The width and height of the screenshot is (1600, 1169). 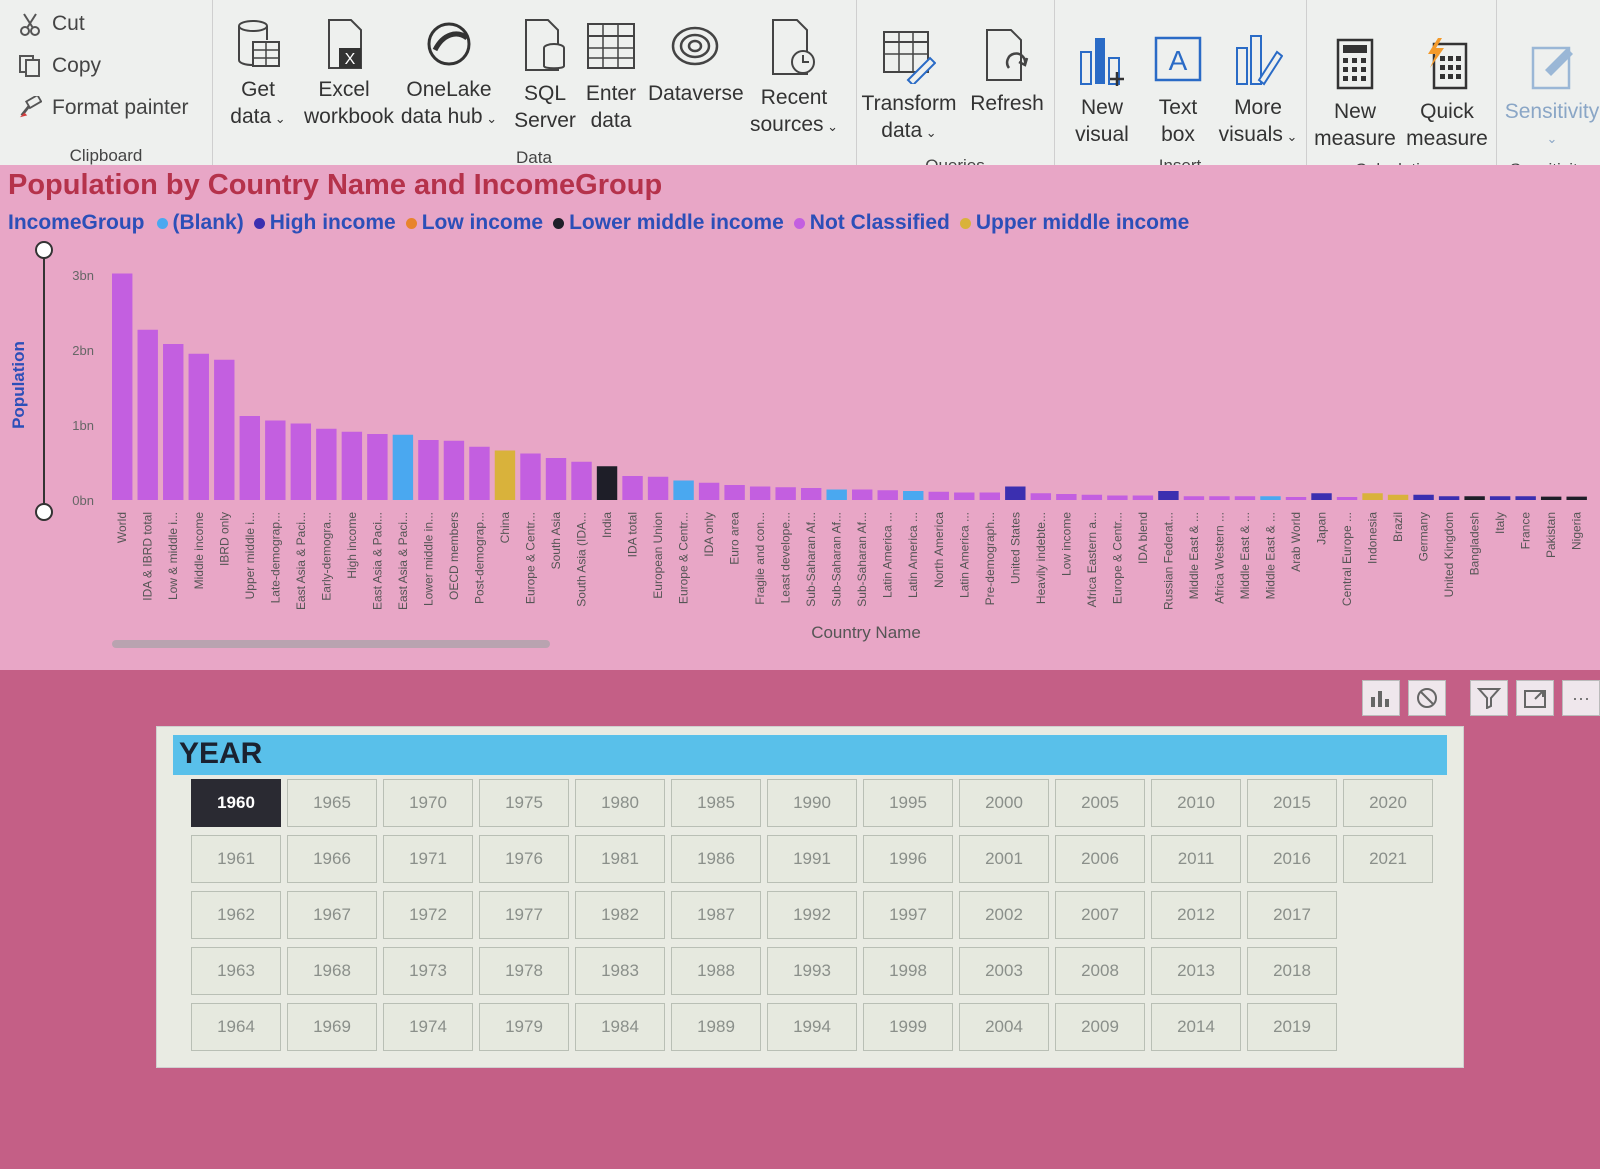 What do you see at coordinates (908, 859) in the screenshot?
I see `year-button-1996: 1996` at bounding box center [908, 859].